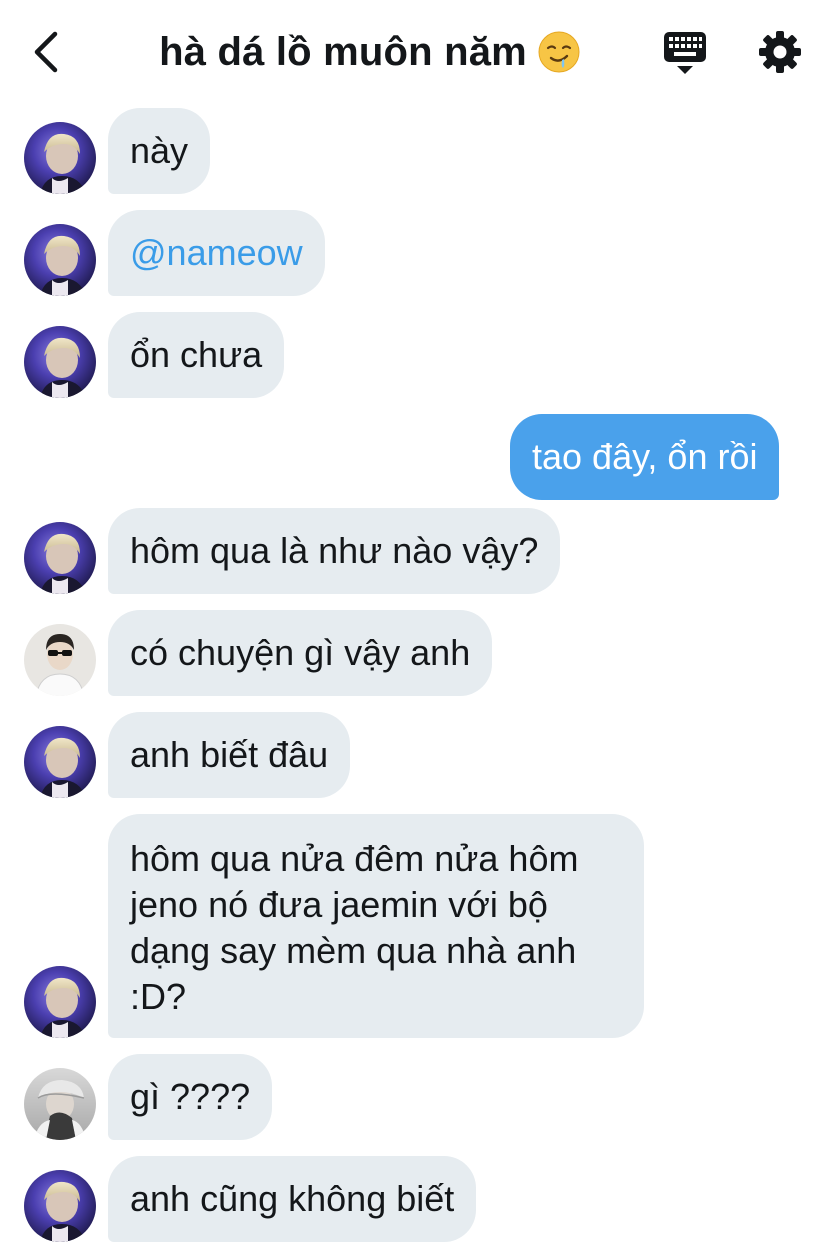  I want to click on keyboard-button, so click(685, 53).